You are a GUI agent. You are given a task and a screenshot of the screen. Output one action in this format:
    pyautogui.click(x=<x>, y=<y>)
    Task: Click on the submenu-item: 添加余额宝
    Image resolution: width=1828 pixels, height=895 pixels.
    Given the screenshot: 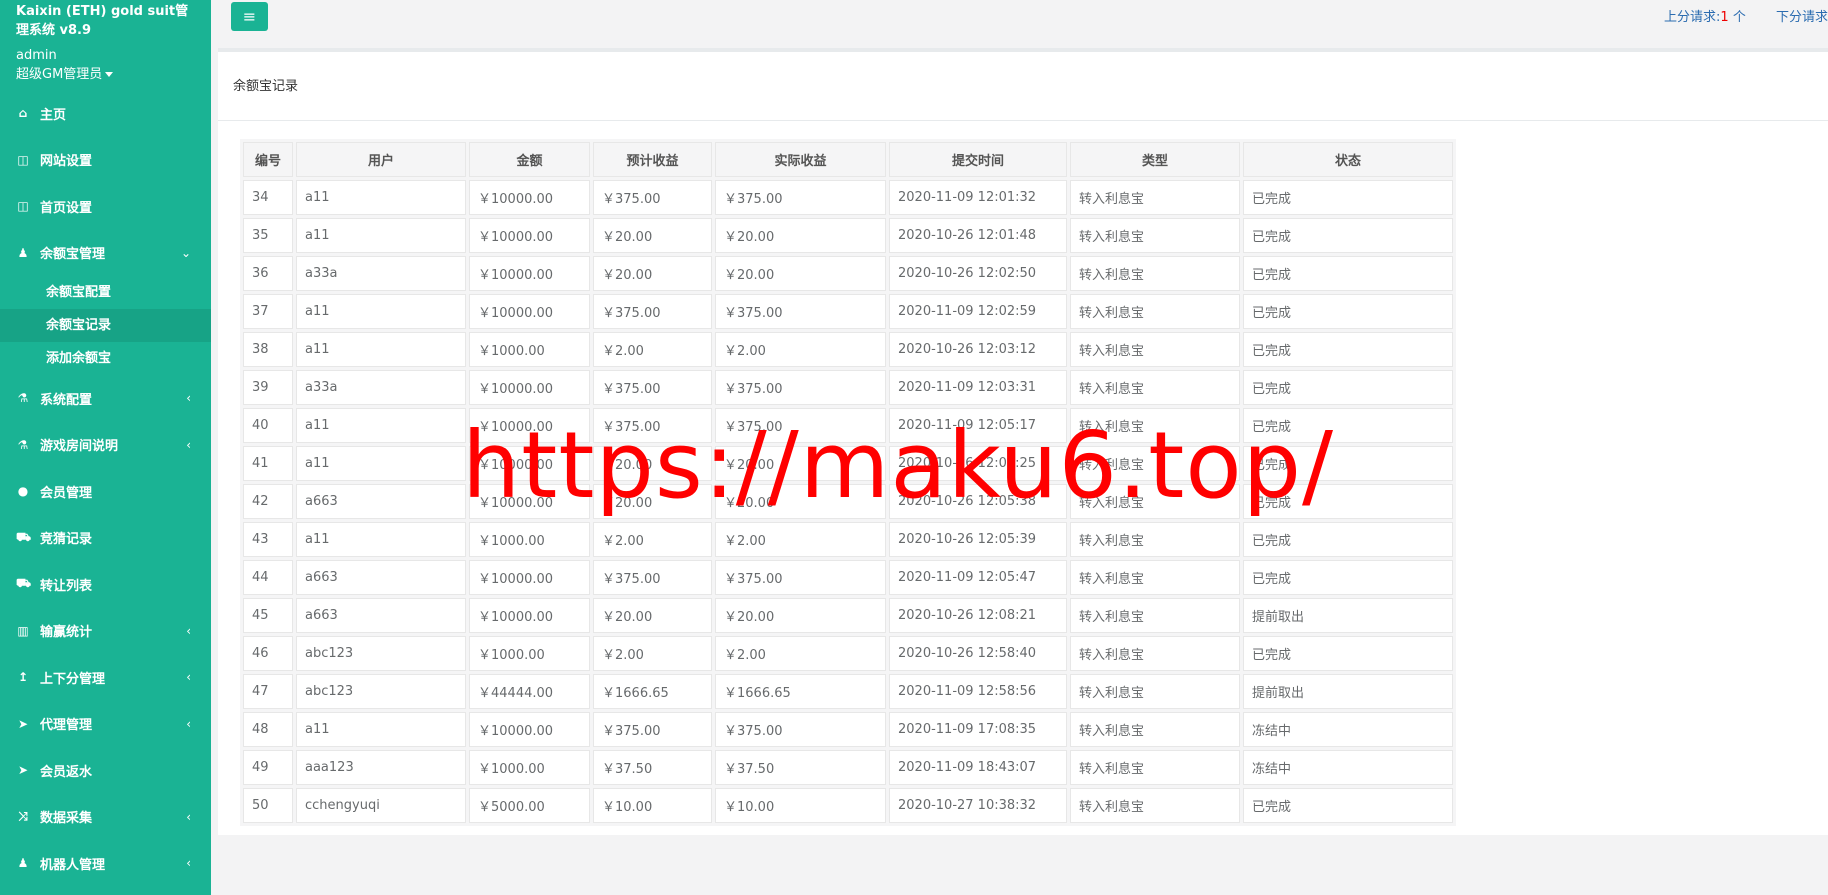 What is the action you would take?
    pyautogui.click(x=105, y=358)
    